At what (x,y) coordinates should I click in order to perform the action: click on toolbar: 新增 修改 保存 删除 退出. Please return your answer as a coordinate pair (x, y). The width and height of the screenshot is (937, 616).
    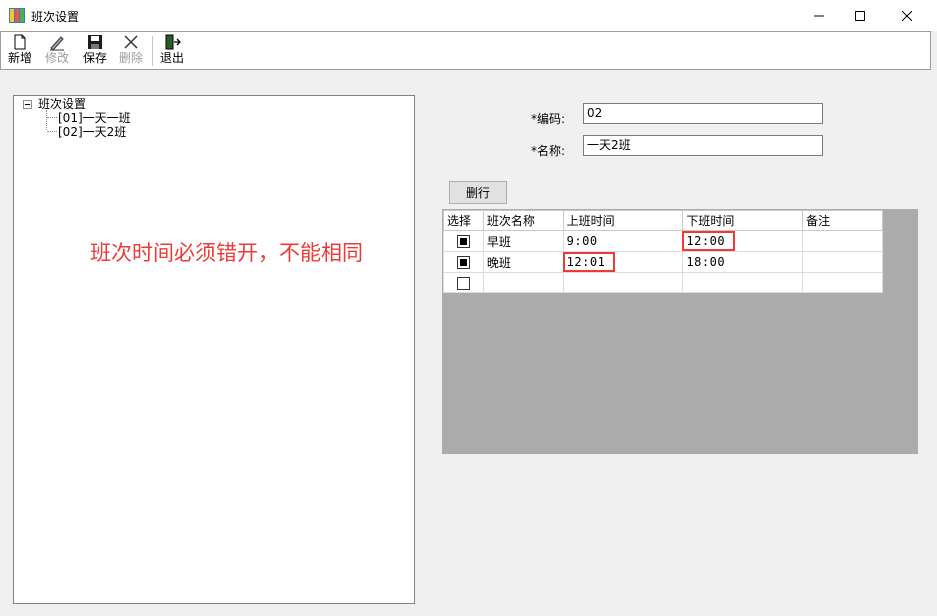
    Looking at the image, I should click on (465, 50).